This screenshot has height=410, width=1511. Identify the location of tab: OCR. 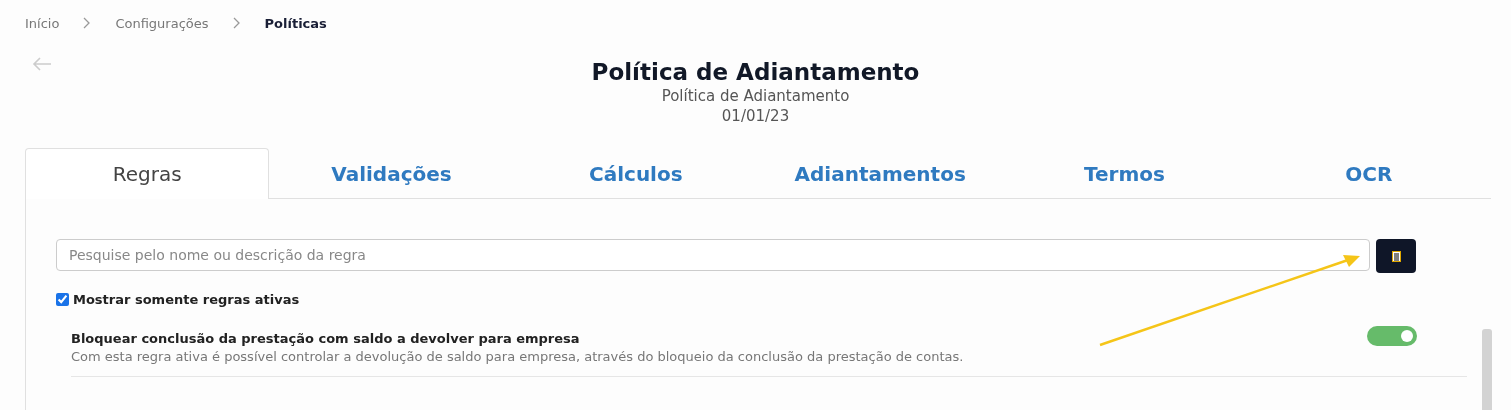
(1368, 173).